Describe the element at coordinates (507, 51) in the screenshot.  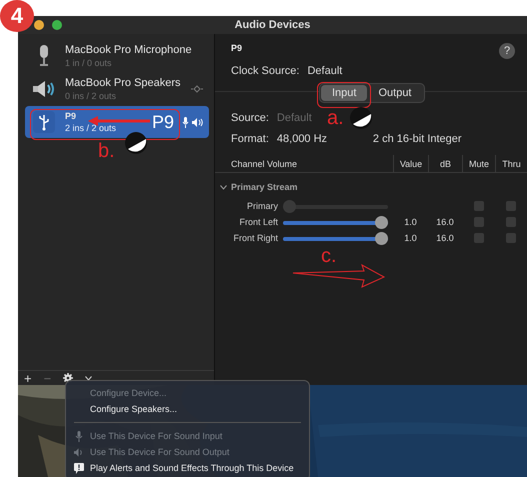
I see `help-button: ?` at that location.